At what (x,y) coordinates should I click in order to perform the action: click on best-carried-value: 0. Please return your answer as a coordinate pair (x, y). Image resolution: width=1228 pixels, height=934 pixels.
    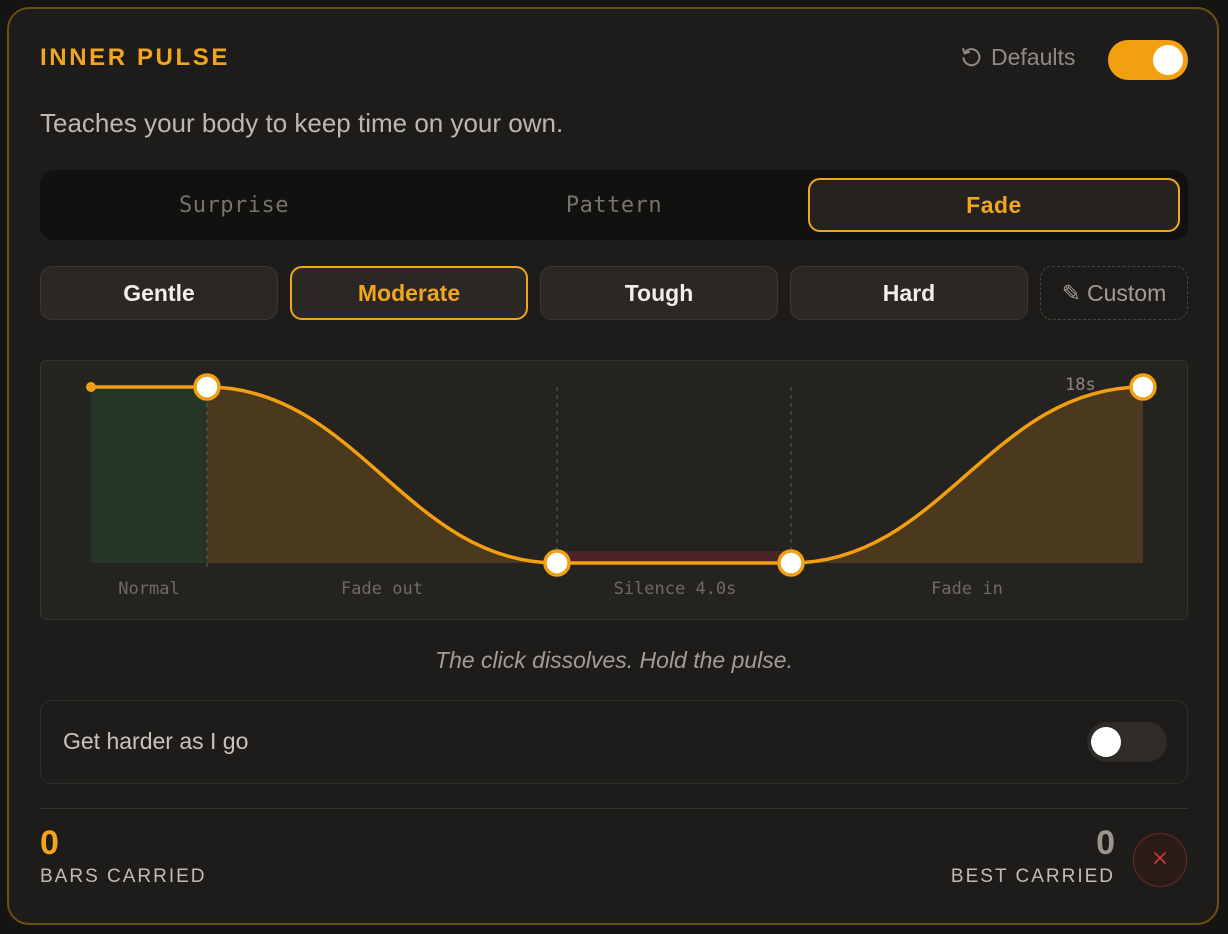
    Looking at the image, I should click on (1105, 843).